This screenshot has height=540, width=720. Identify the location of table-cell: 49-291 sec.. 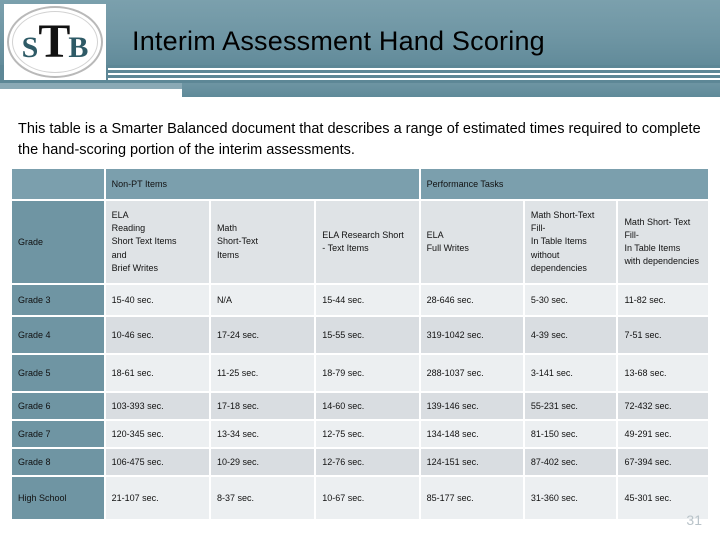
(663, 434).